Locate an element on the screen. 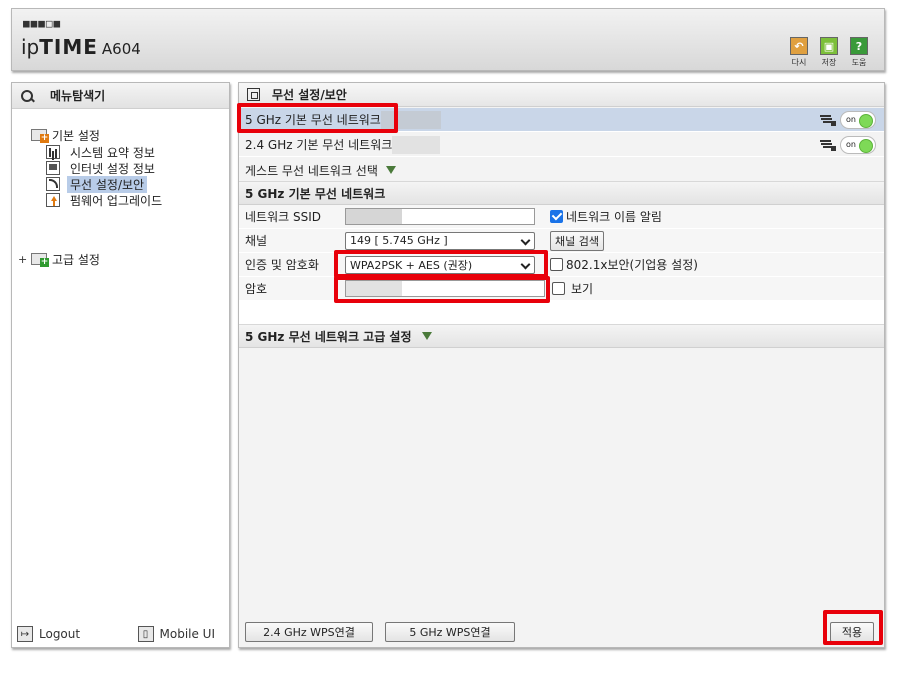  password-row: 암호 보기 is located at coordinates (561, 289).